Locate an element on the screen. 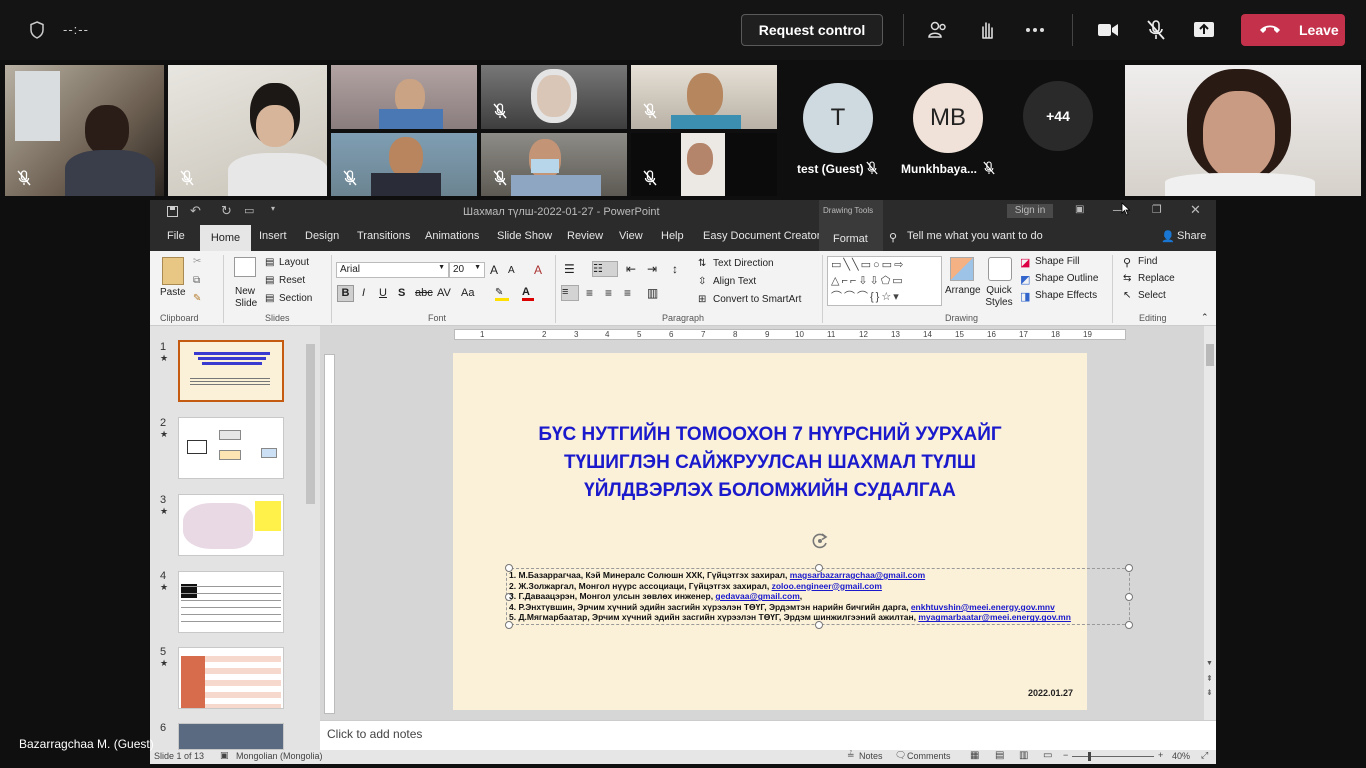 Image resolution: width=1366 pixels, height=768 pixels. shape-effects-button: Shape Effects is located at coordinates (1066, 295).